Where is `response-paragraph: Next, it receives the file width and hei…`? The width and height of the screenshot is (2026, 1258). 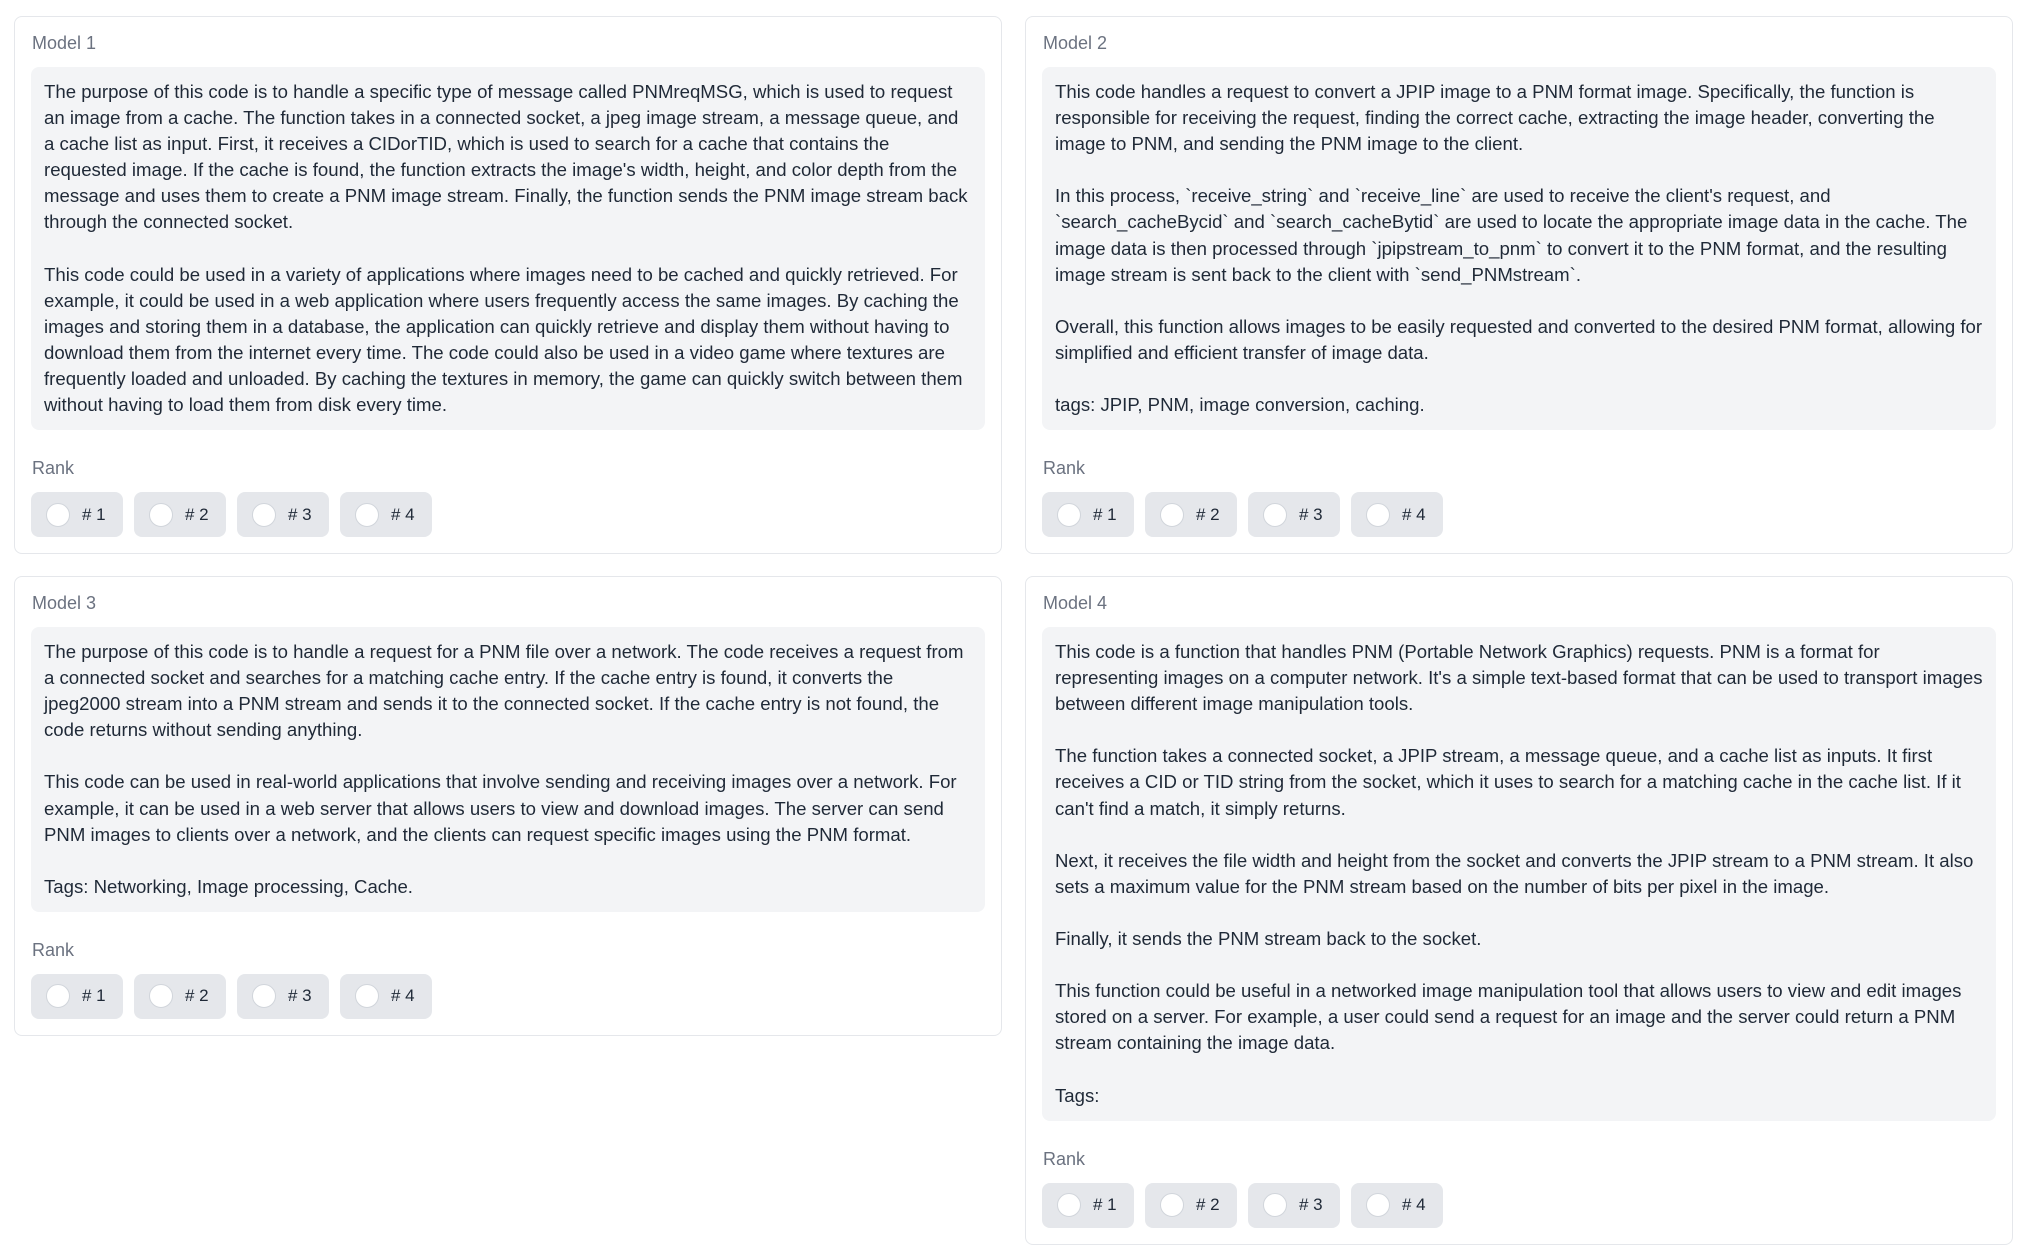
response-paragraph: Next, it receives the file width and hei… is located at coordinates (1514, 873).